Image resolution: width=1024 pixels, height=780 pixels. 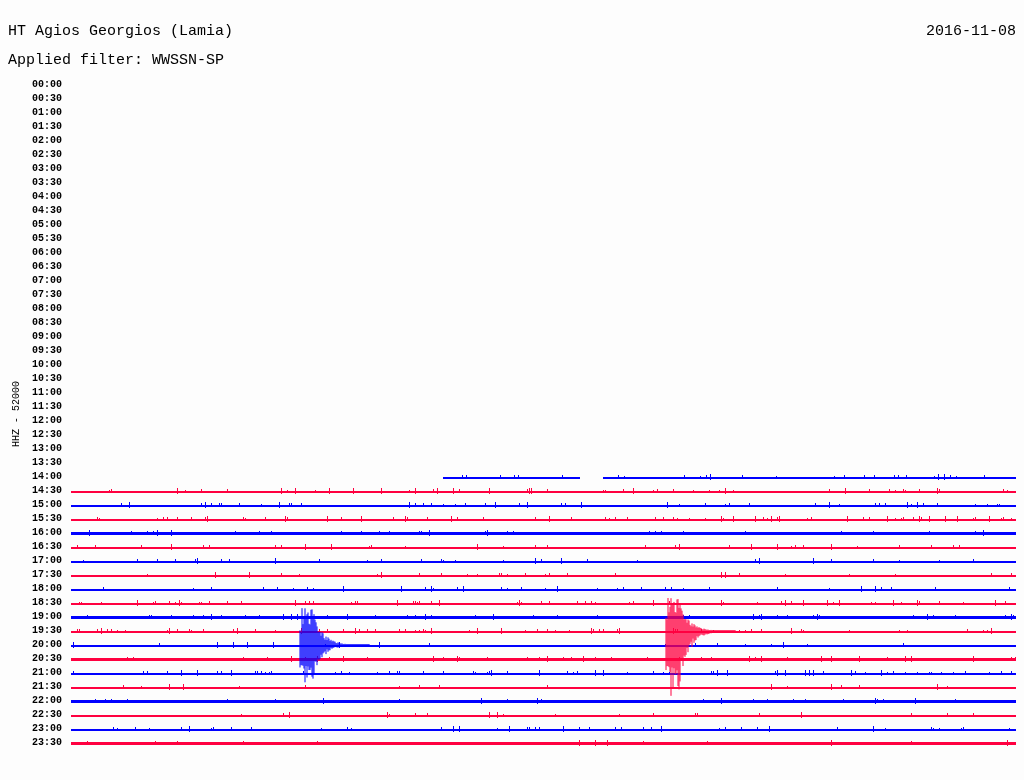 I want to click on time-label: 13:00, so click(x=46, y=449).